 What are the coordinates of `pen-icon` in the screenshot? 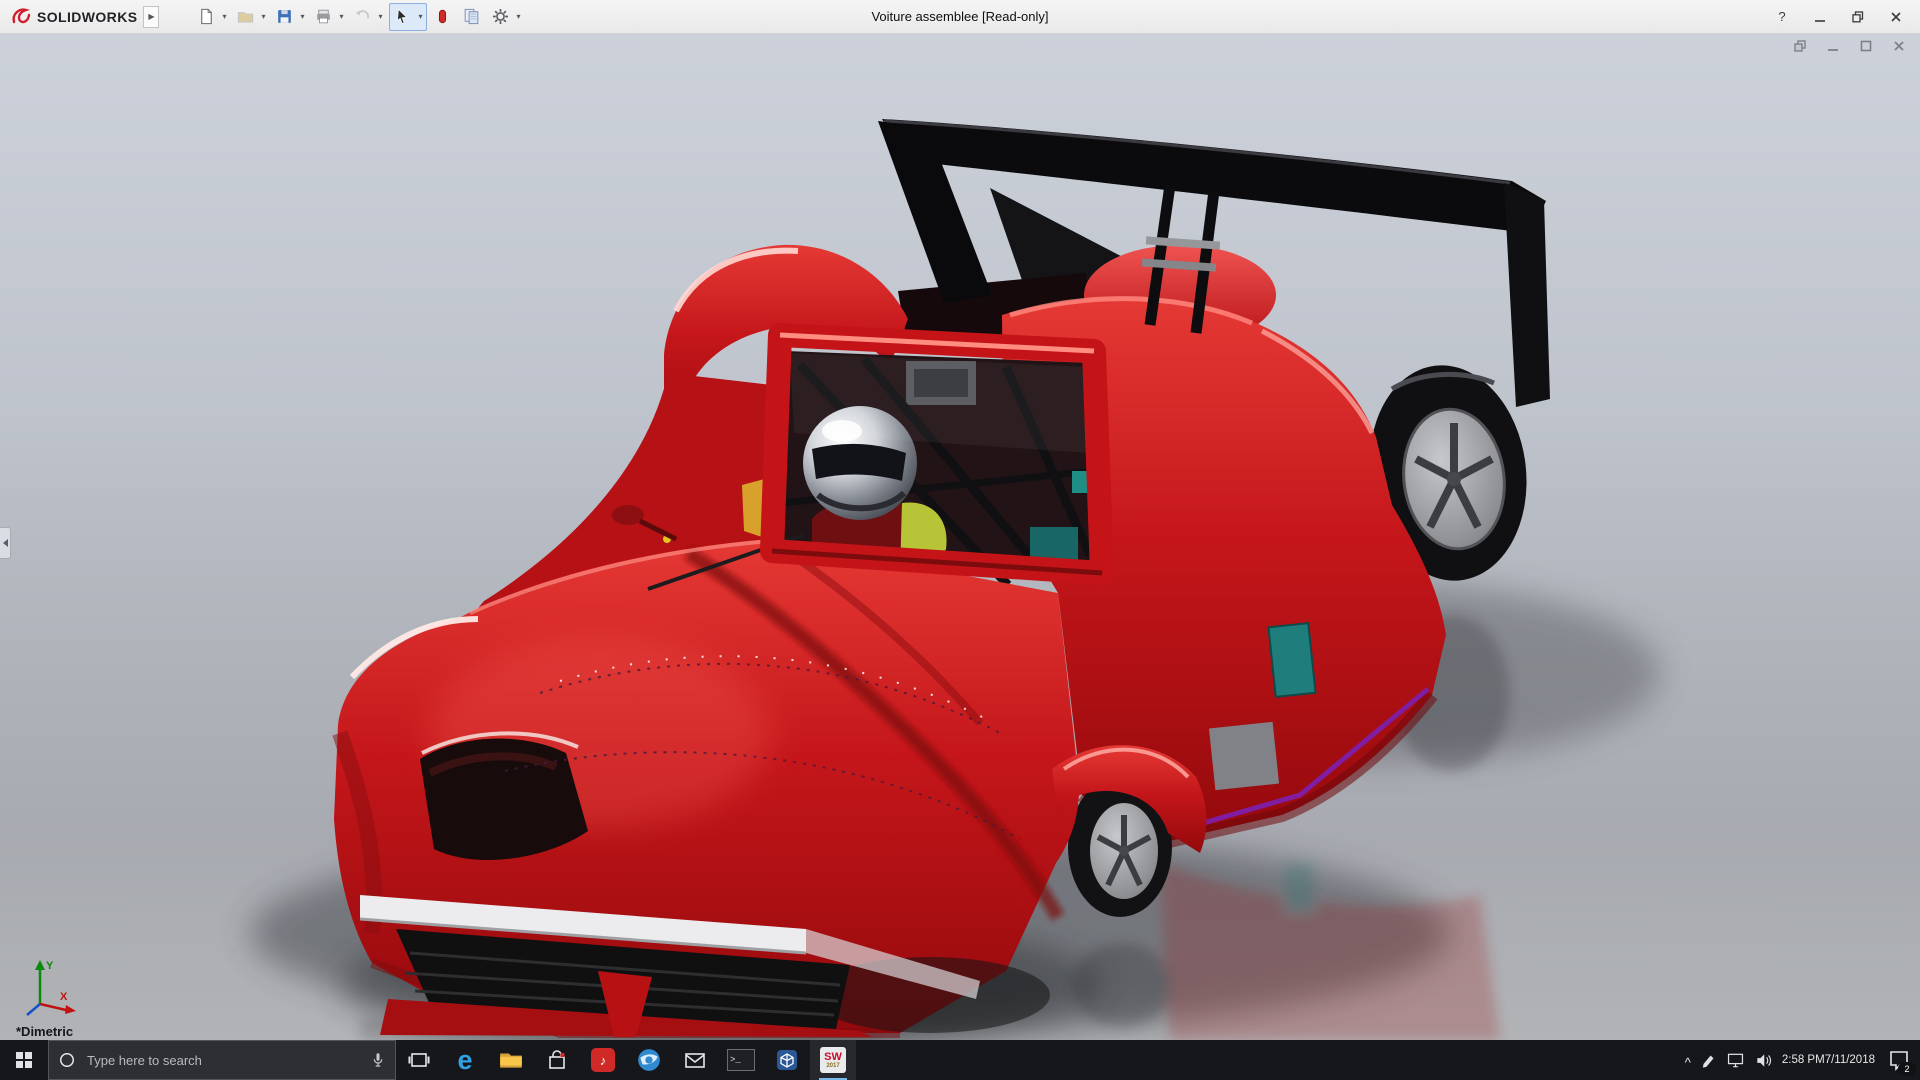 It's located at (1708, 1061).